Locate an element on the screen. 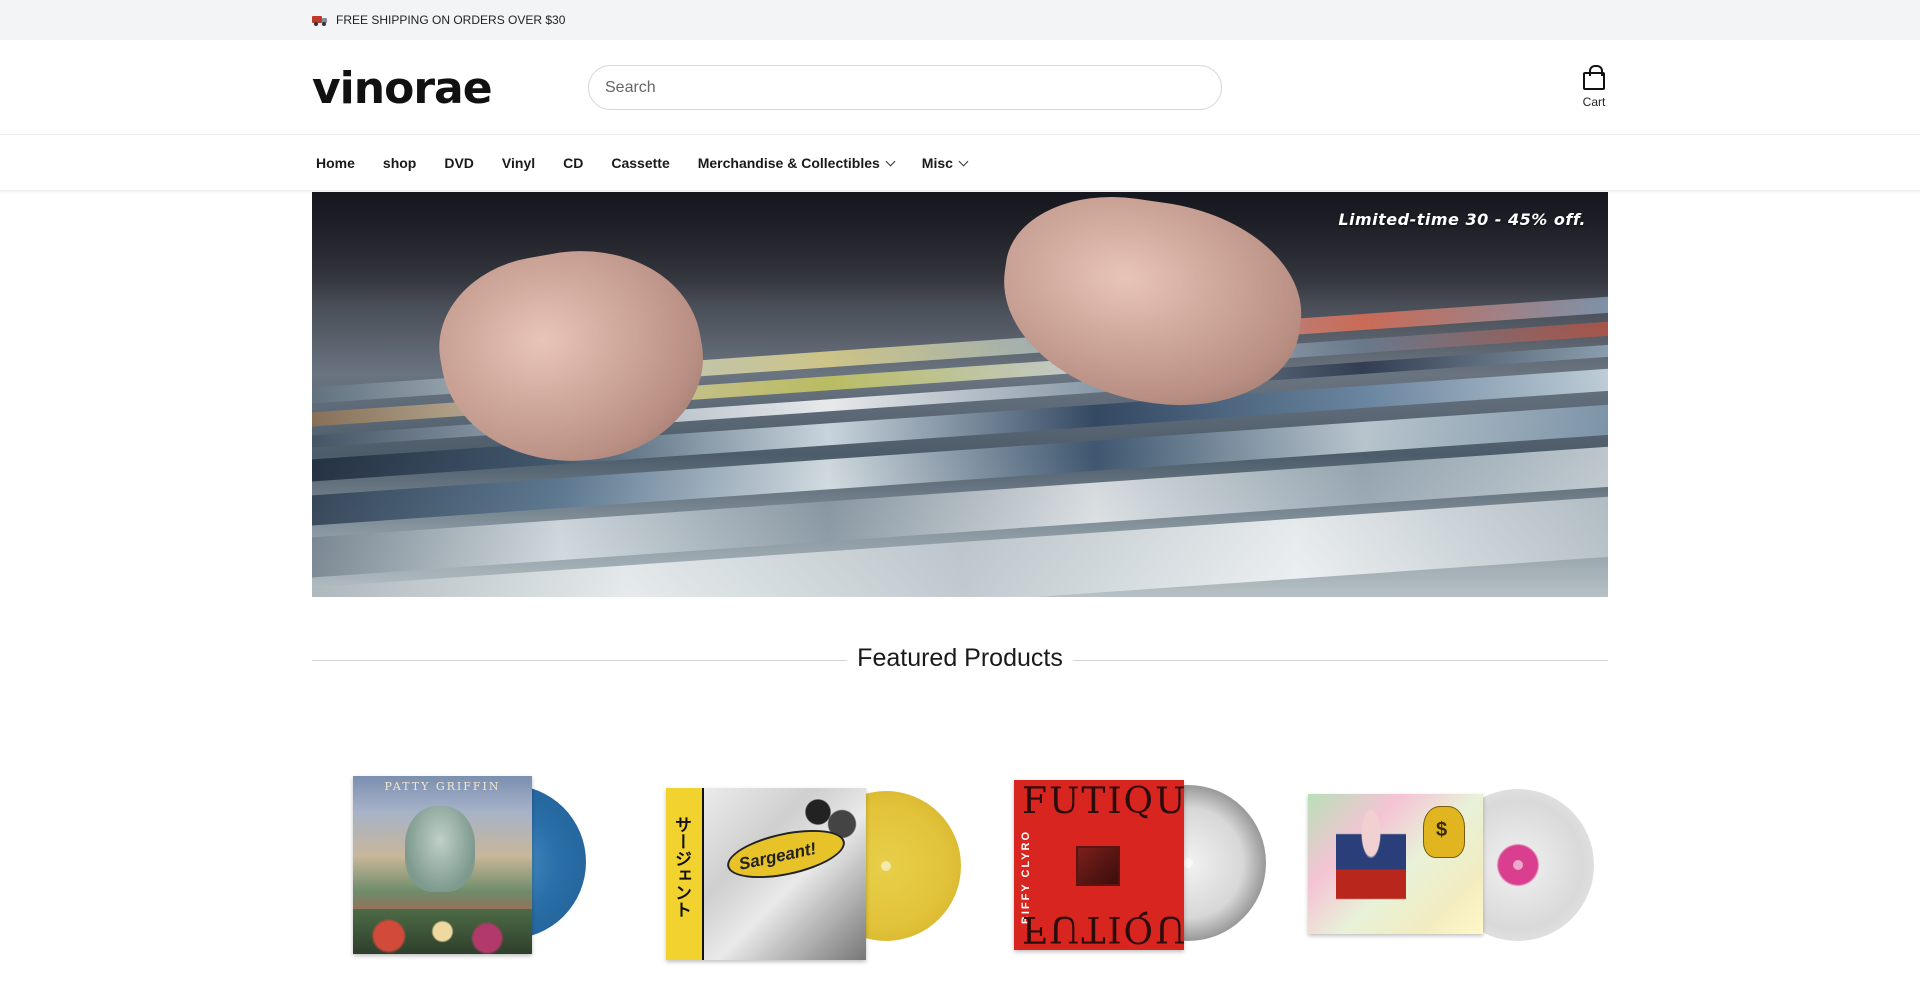  nav-item-merchandise: Merchandise & Collectibles is located at coordinates (800, 163).